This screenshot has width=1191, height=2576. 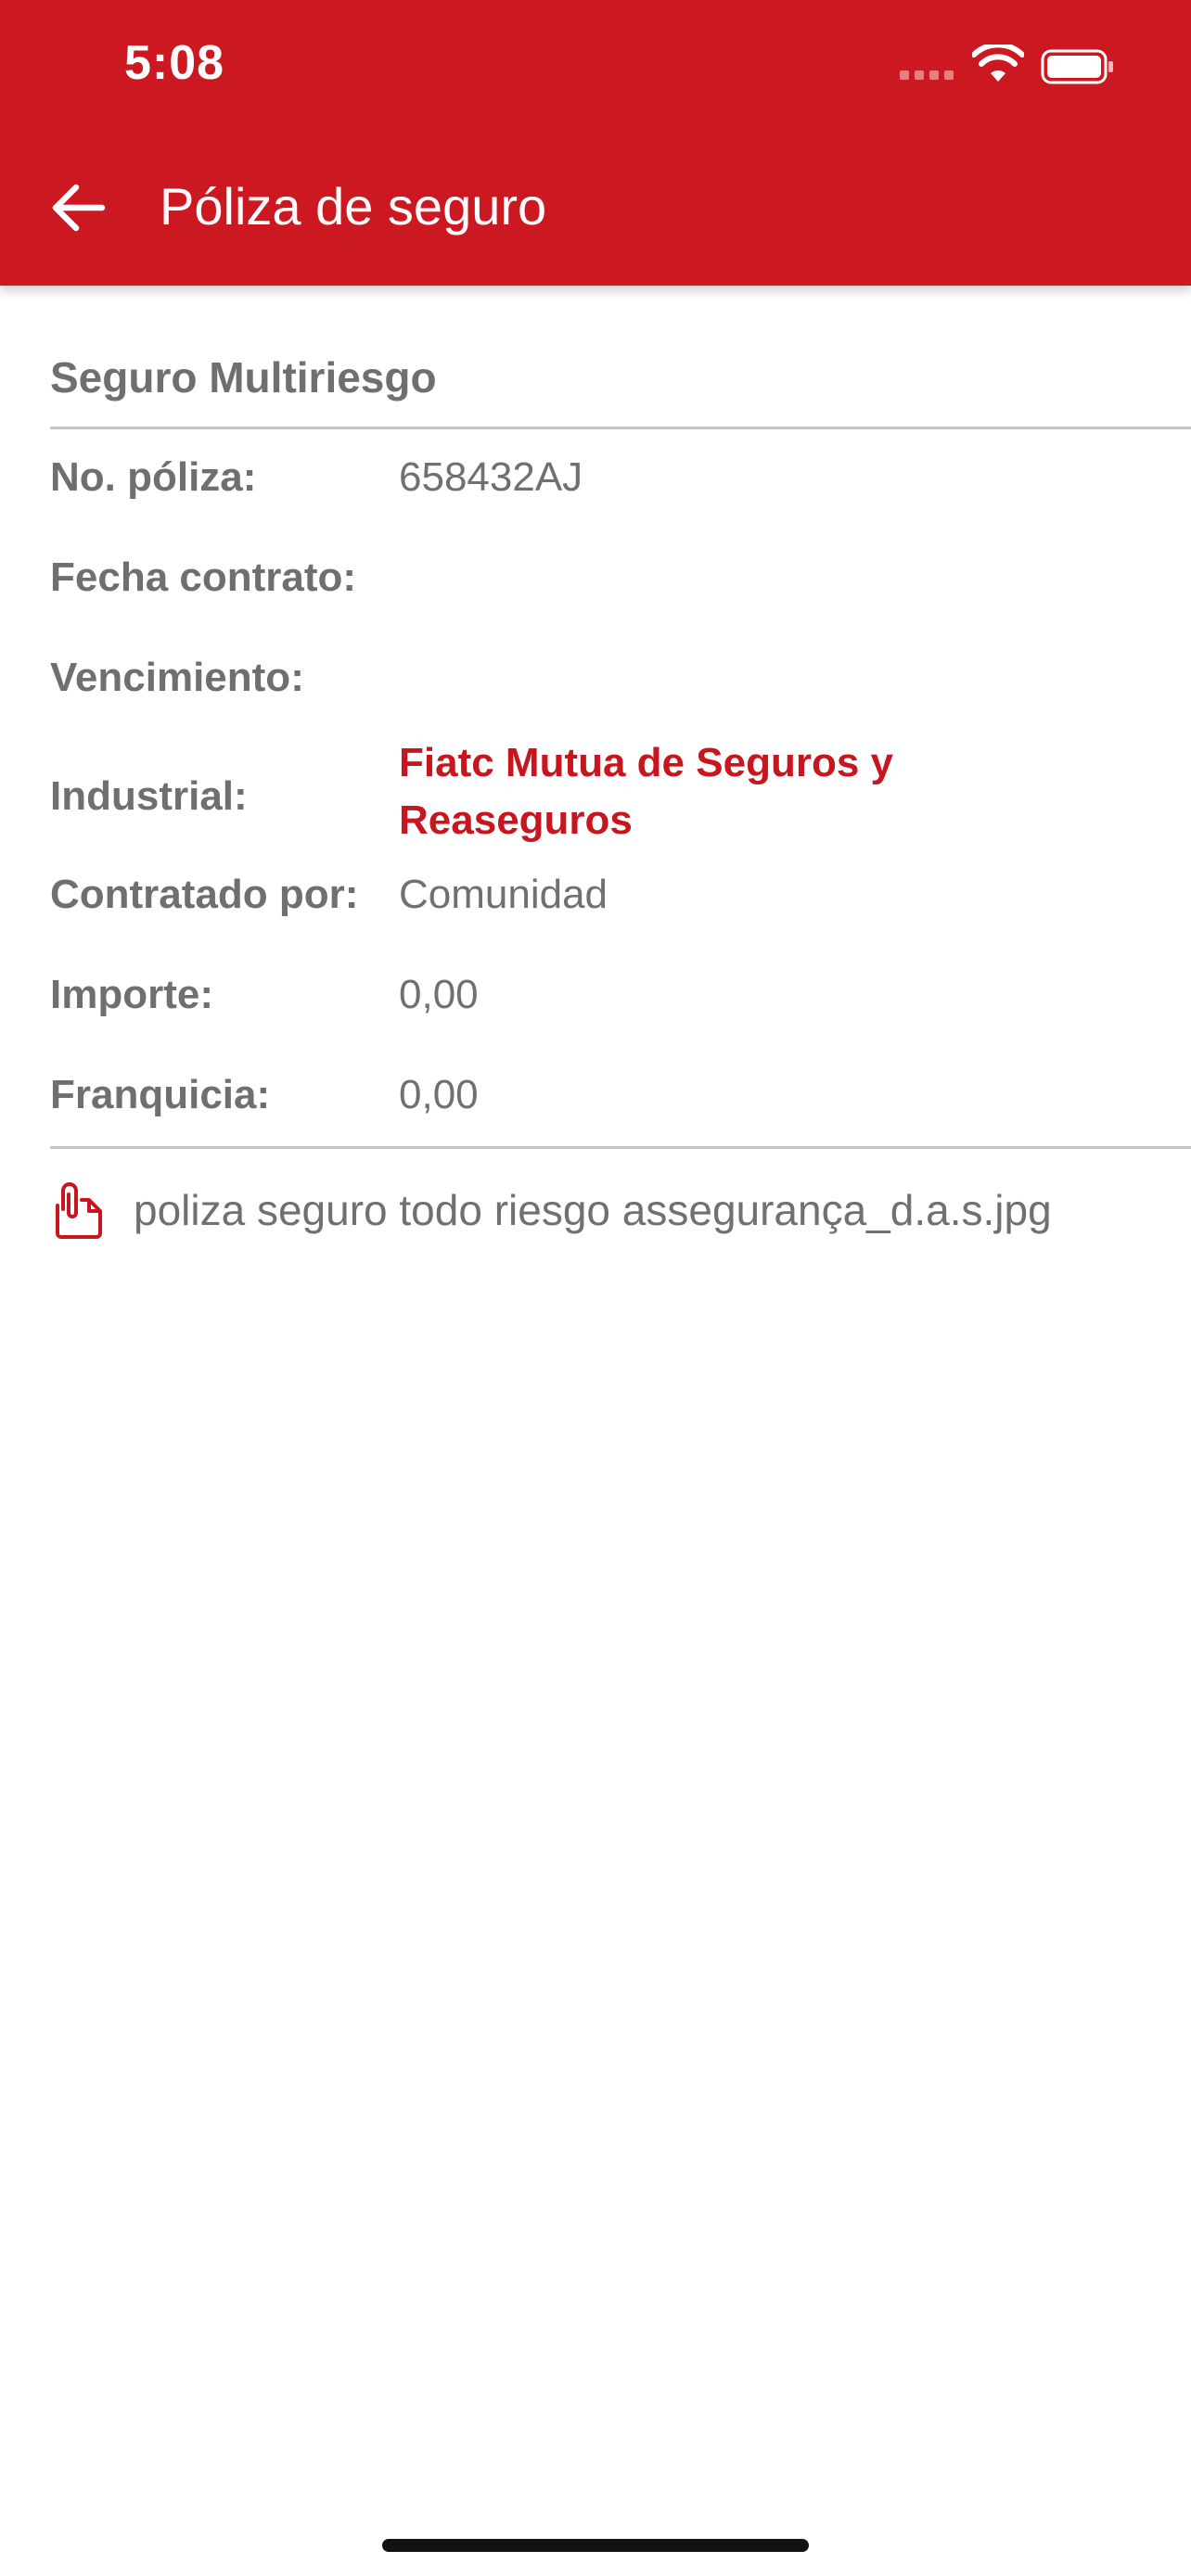 What do you see at coordinates (160, 1095) in the screenshot?
I see `field-label: Franquicia:` at bounding box center [160, 1095].